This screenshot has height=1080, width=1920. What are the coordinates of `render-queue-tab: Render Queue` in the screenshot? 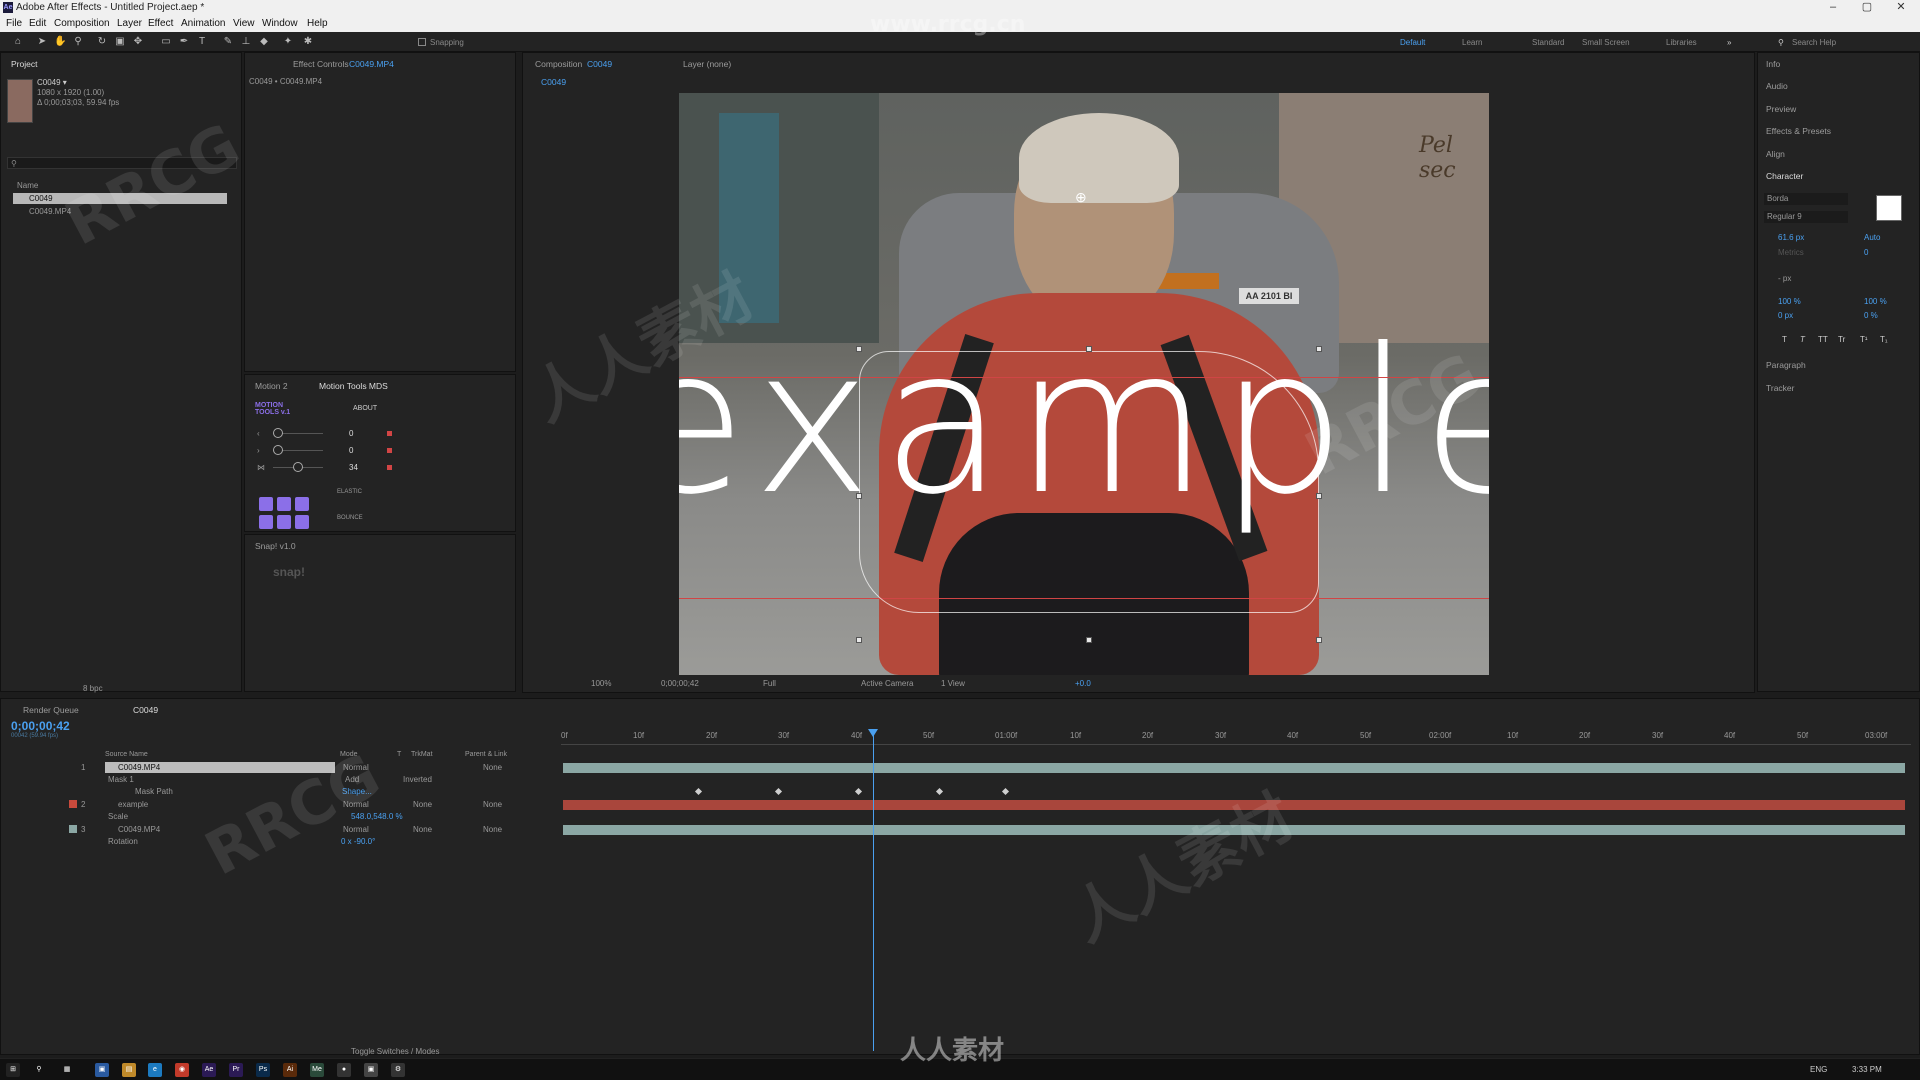 It's located at (51, 710).